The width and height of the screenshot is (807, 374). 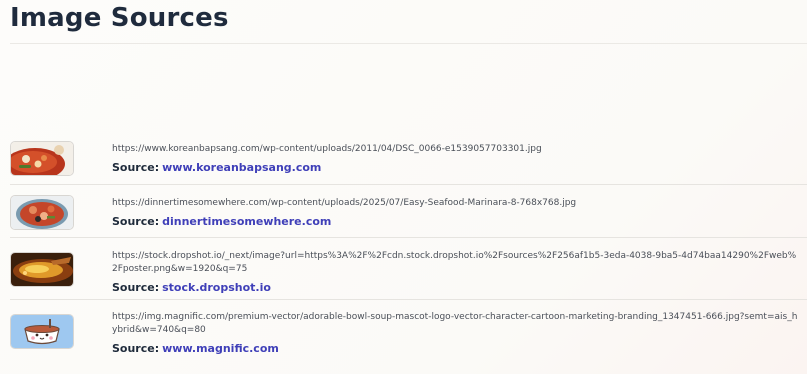 What do you see at coordinates (456, 167) in the screenshot?
I see `source-line: Source: www.koreanbapsang.com` at bounding box center [456, 167].